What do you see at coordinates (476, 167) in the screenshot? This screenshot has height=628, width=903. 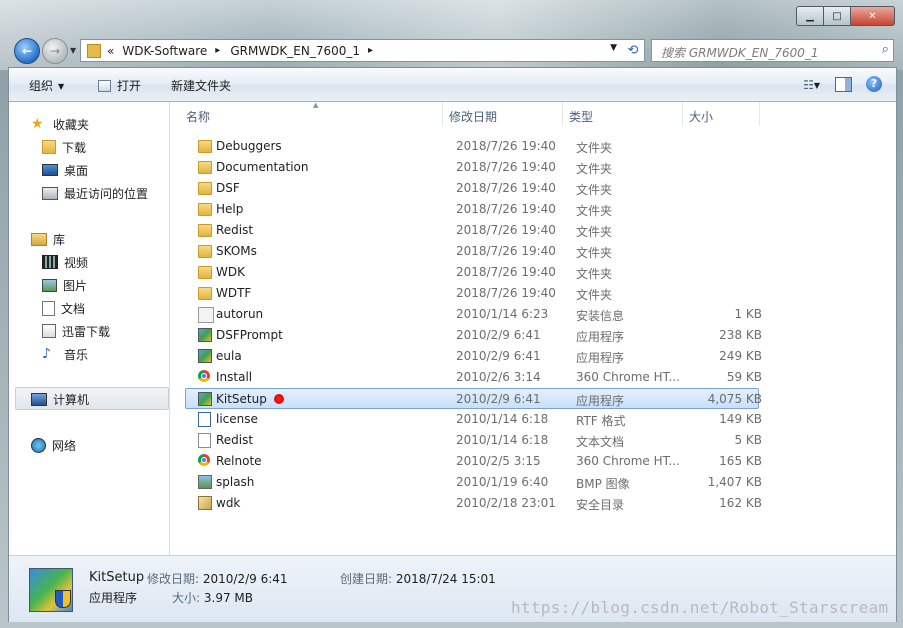 I see `file-row: Documentation 2018/7/26 19:40 文件夹` at bounding box center [476, 167].